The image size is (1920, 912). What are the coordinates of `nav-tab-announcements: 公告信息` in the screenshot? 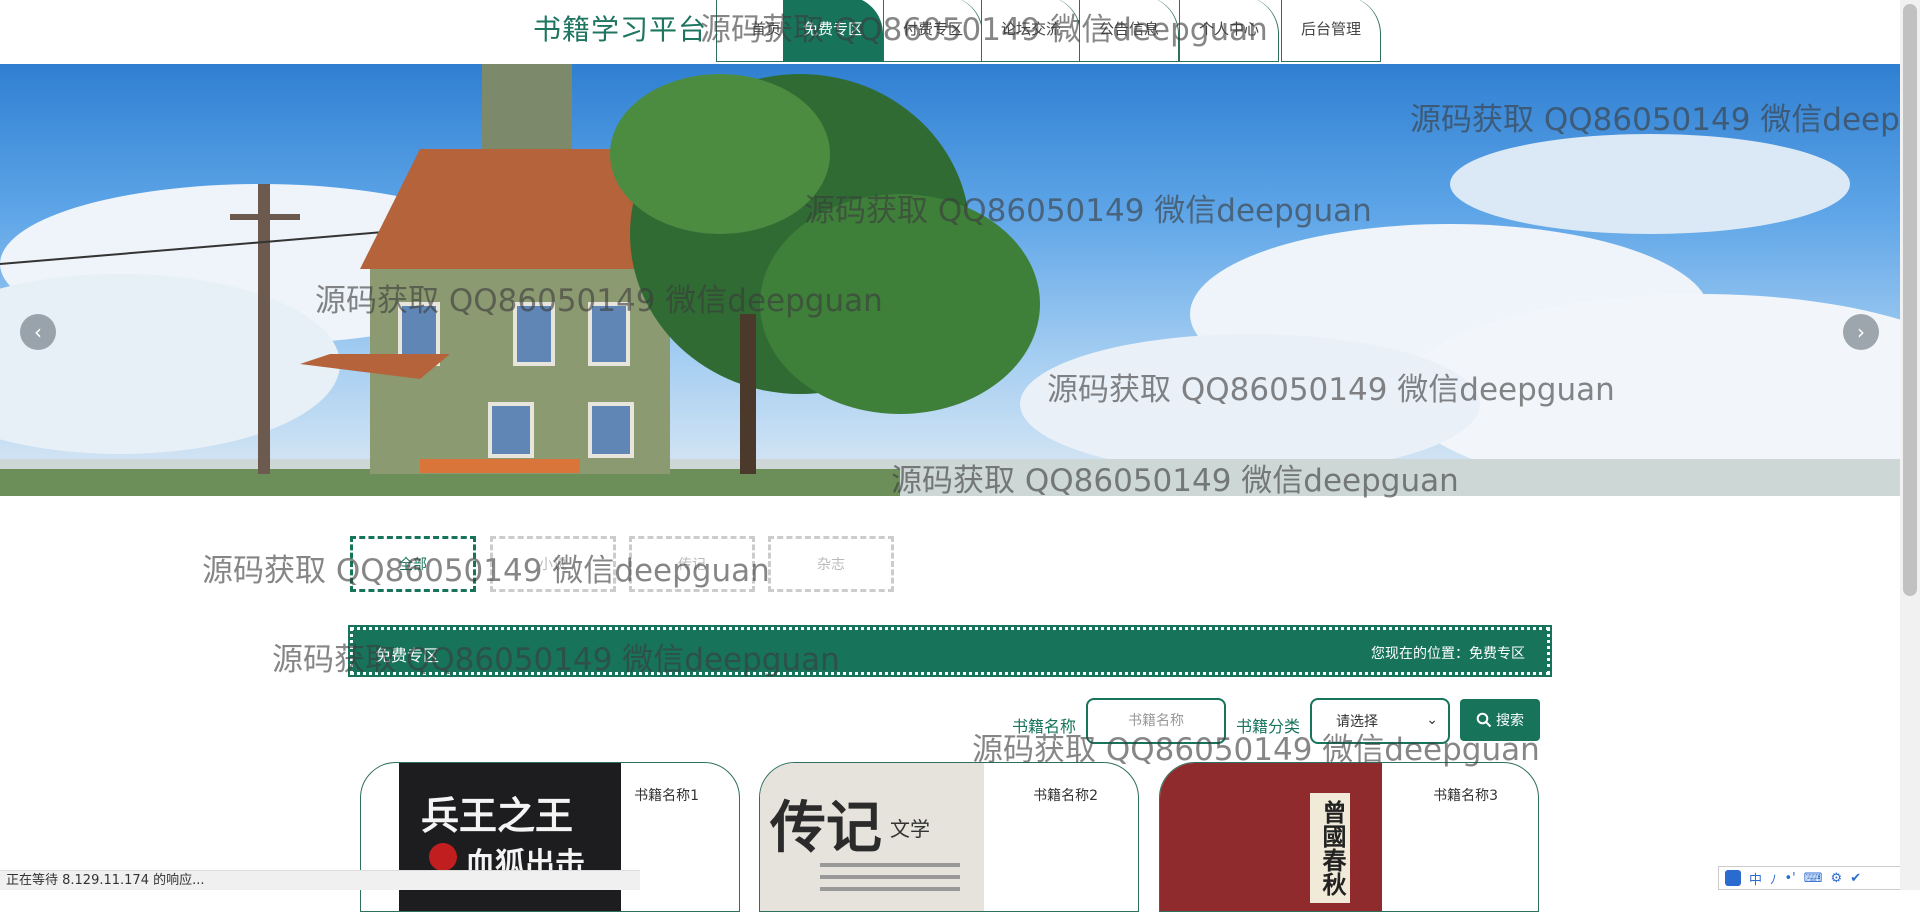 It's located at (1129, 31).